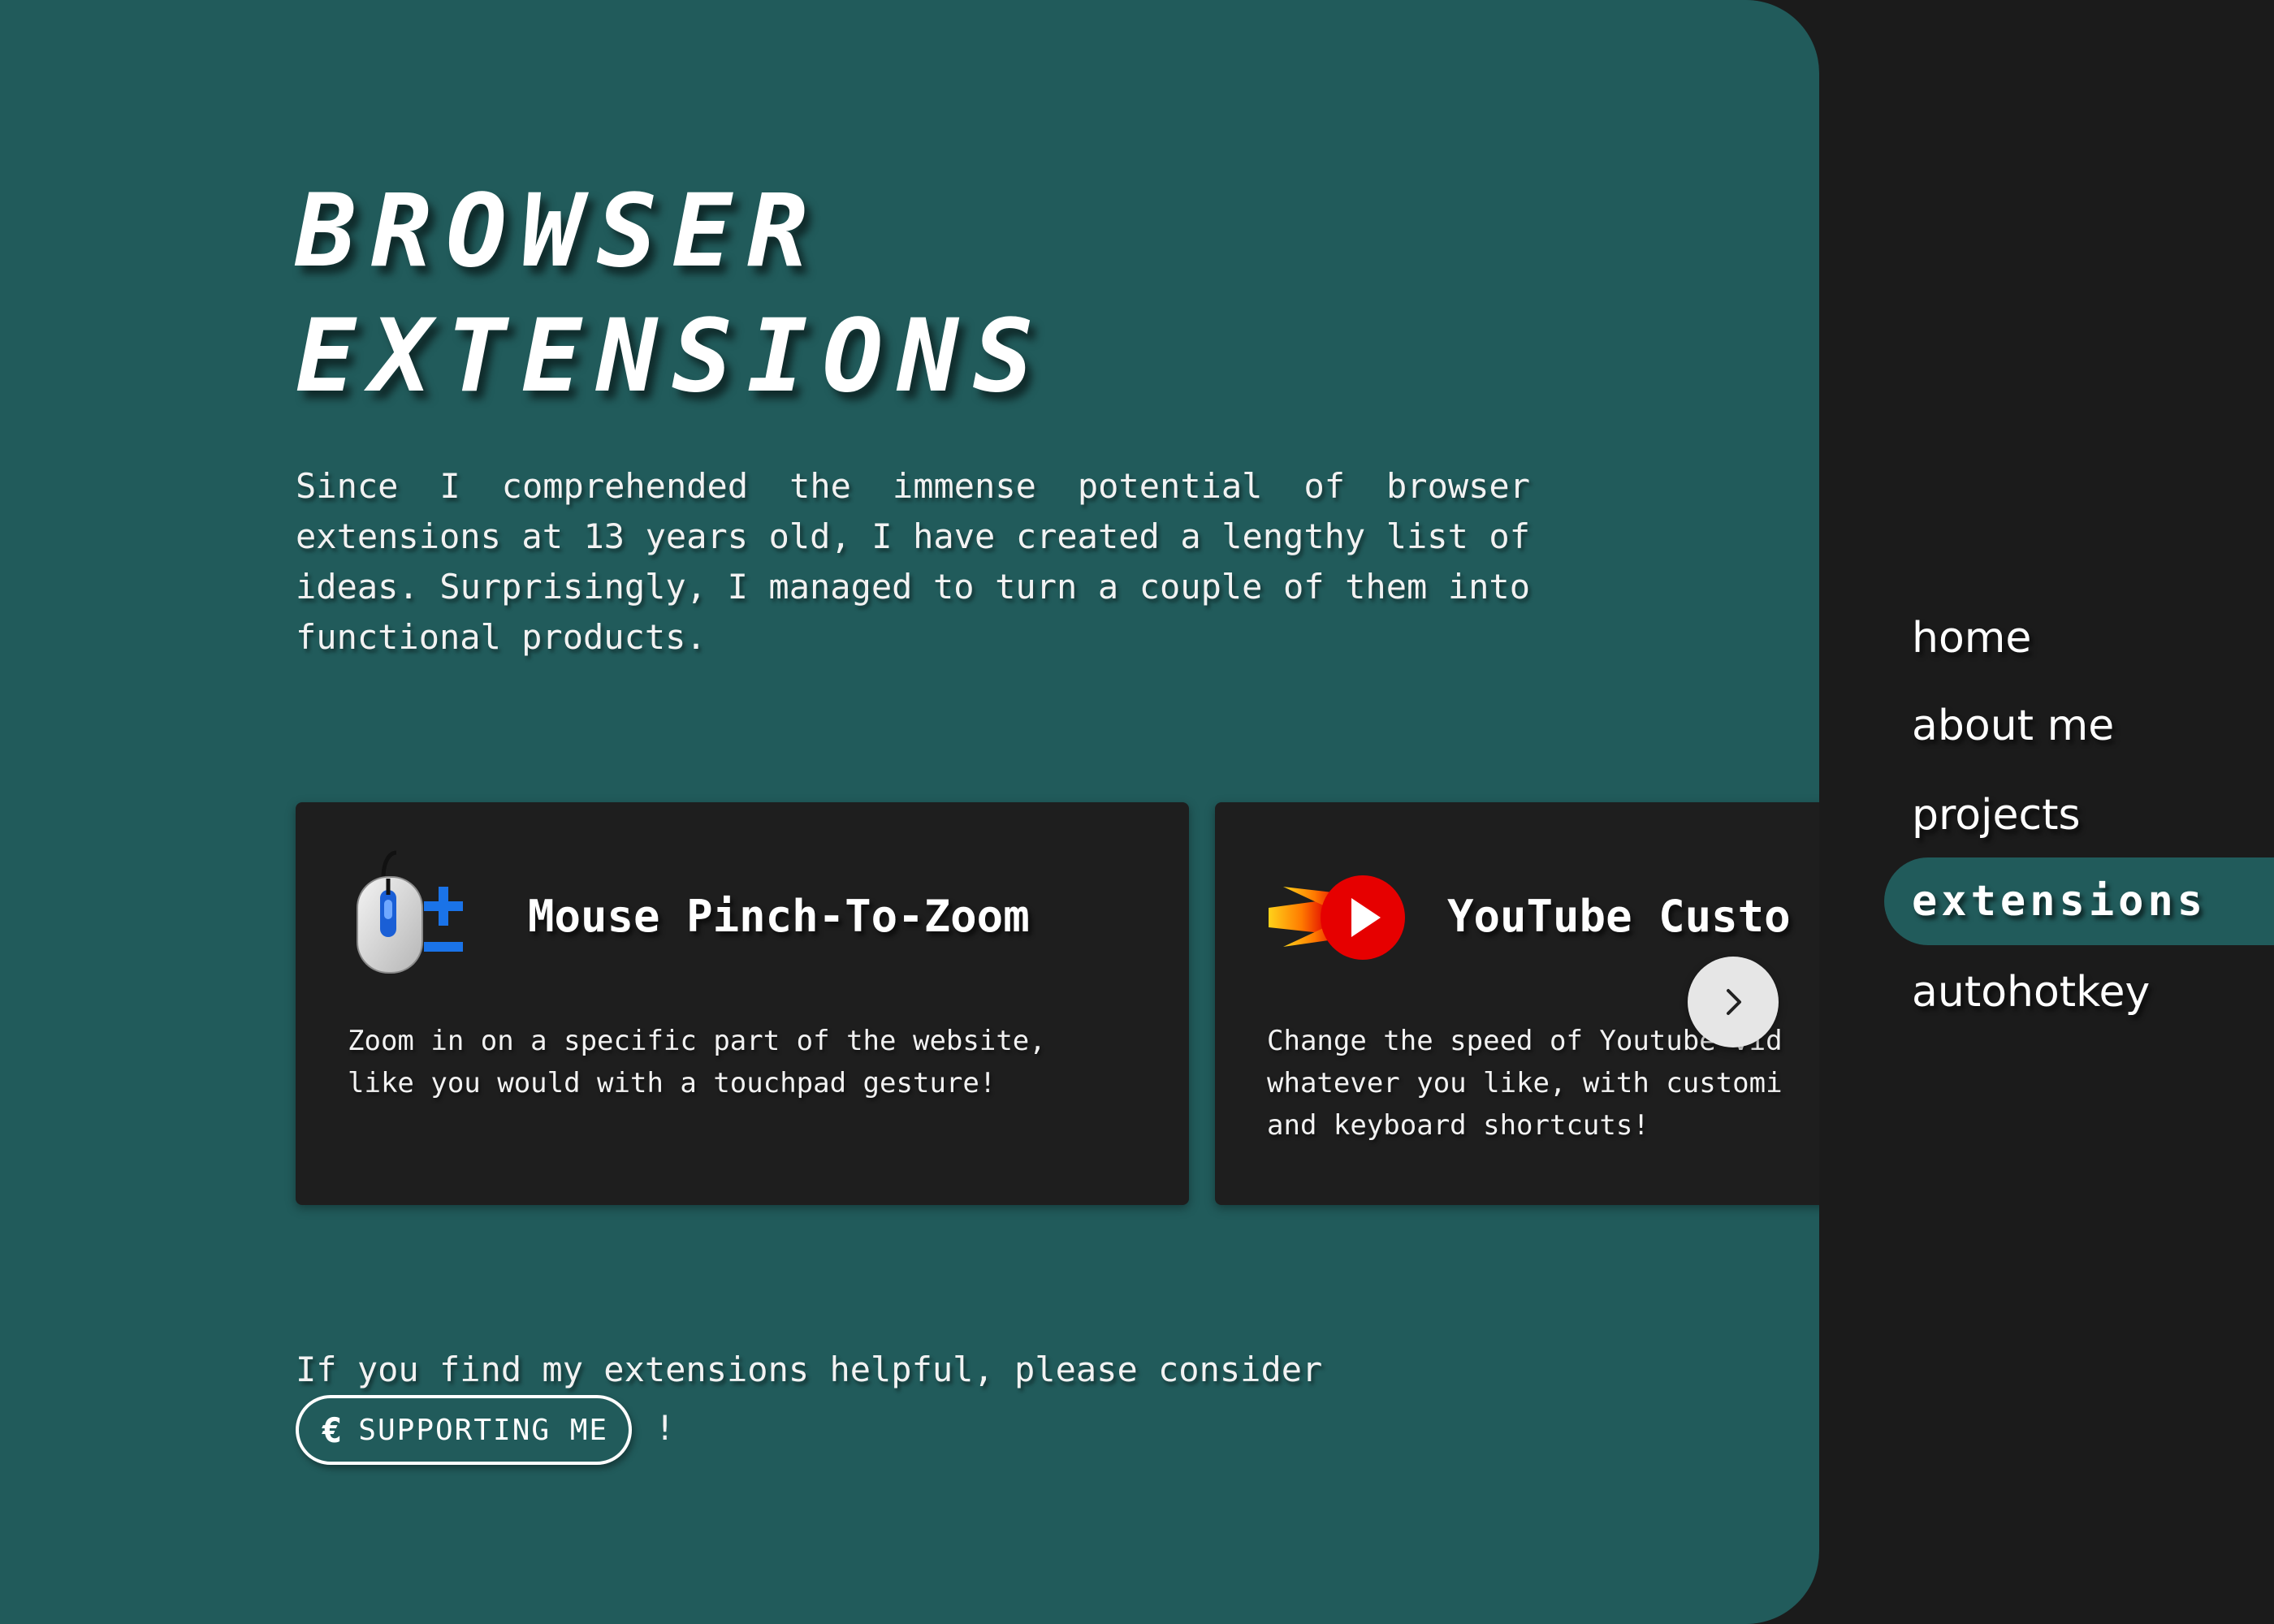 The image size is (2274, 1624). What do you see at coordinates (1999, 726) in the screenshot?
I see `nav-item-about-me: about me` at bounding box center [1999, 726].